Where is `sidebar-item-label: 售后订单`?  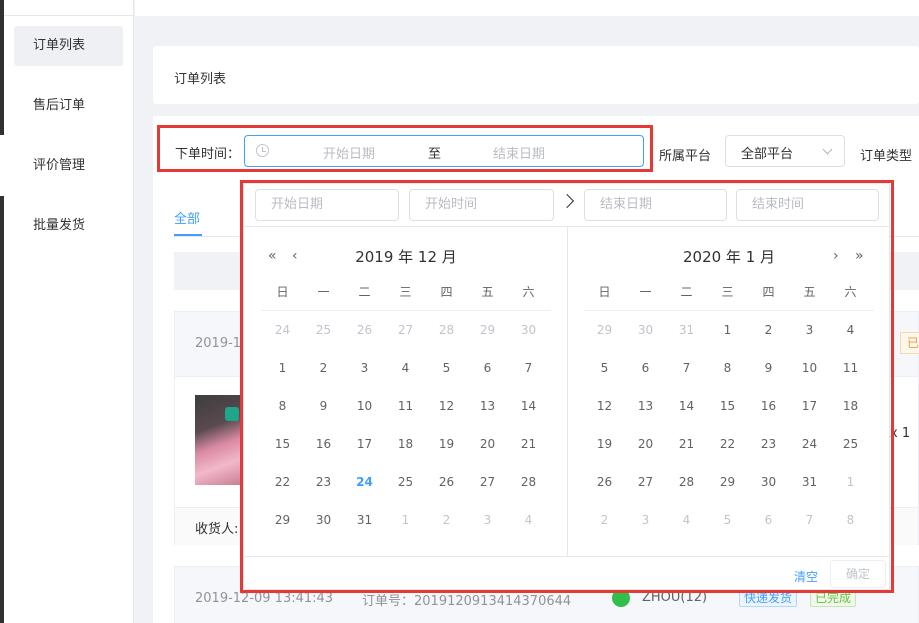
sidebar-item-label: 售后订单 is located at coordinates (59, 105).